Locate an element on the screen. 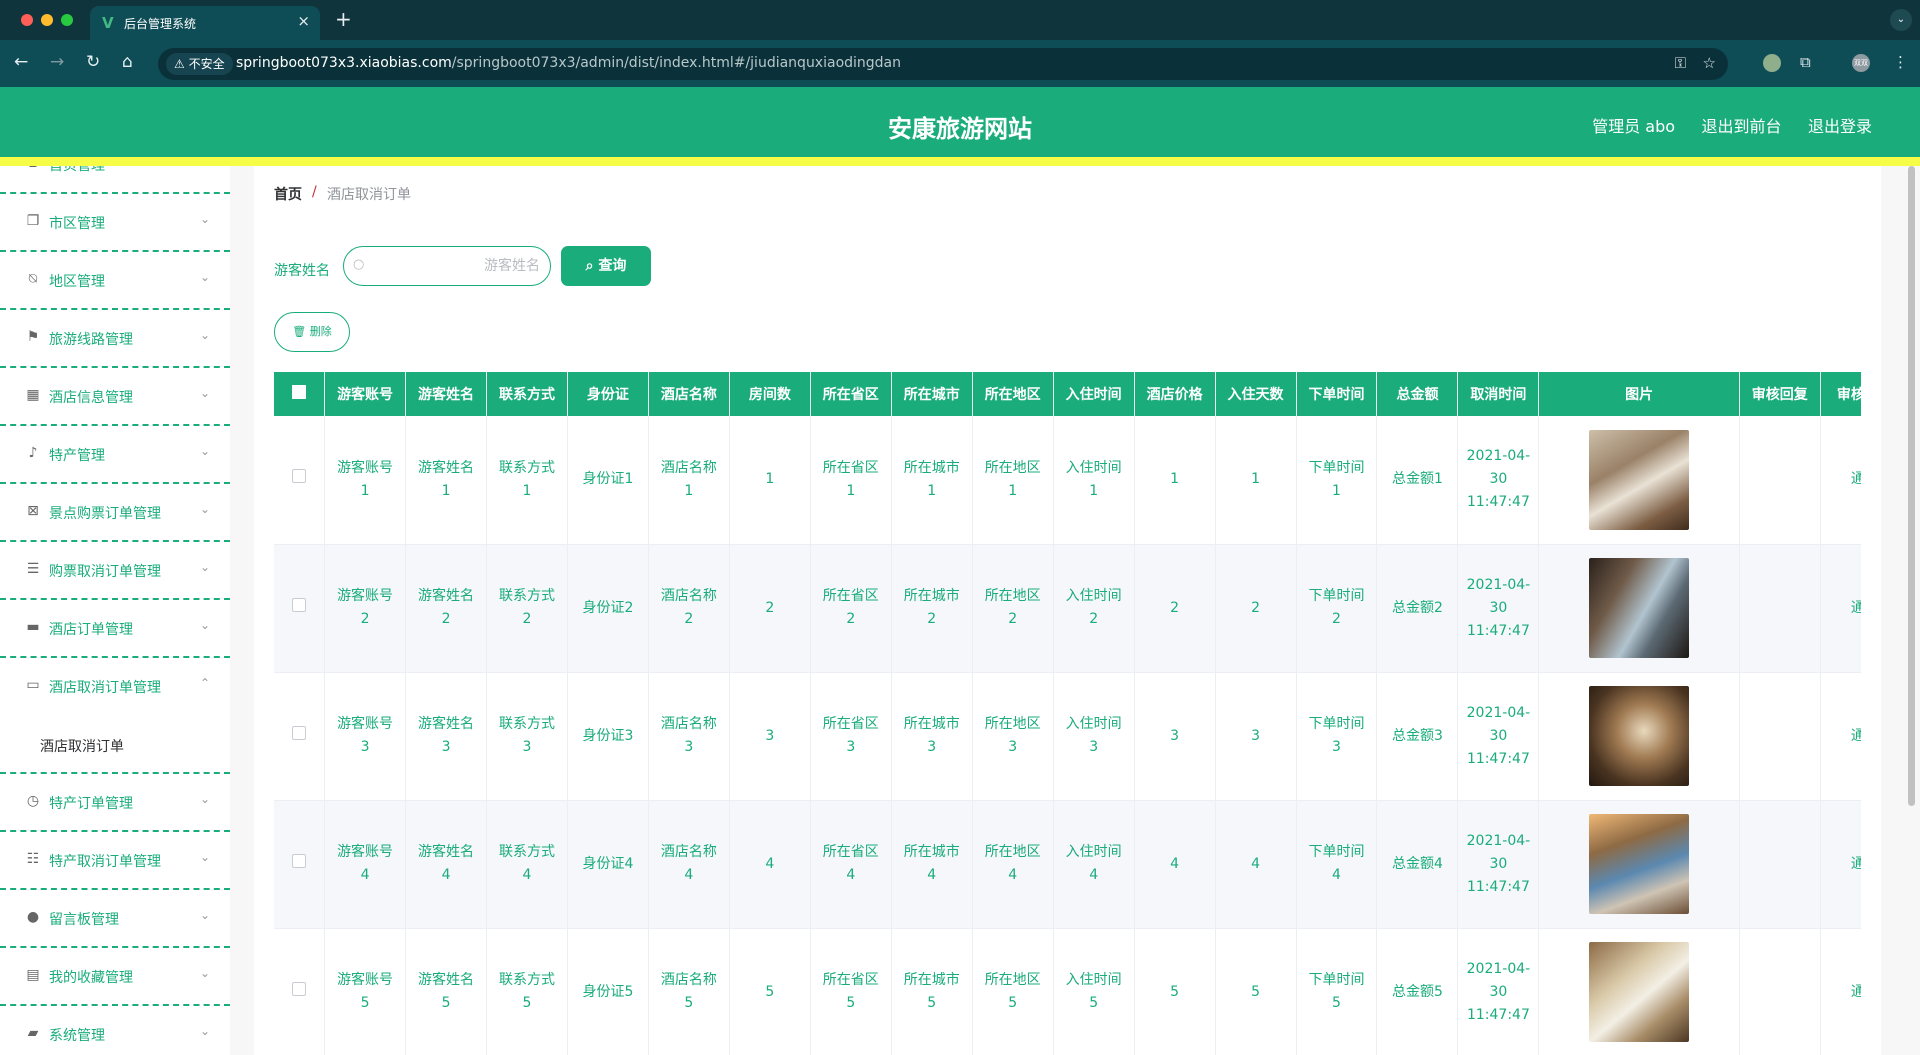  exit-to-frontend-link: 退出到前台 is located at coordinates (1742, 126).